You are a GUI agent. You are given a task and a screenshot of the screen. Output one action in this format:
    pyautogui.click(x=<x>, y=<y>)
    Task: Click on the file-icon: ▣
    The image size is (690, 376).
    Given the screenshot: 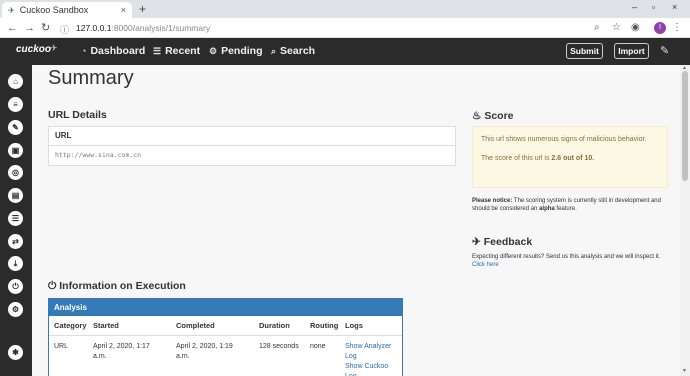 What is the action you would take?
    pyautogui.click(x=15, y=150)
    